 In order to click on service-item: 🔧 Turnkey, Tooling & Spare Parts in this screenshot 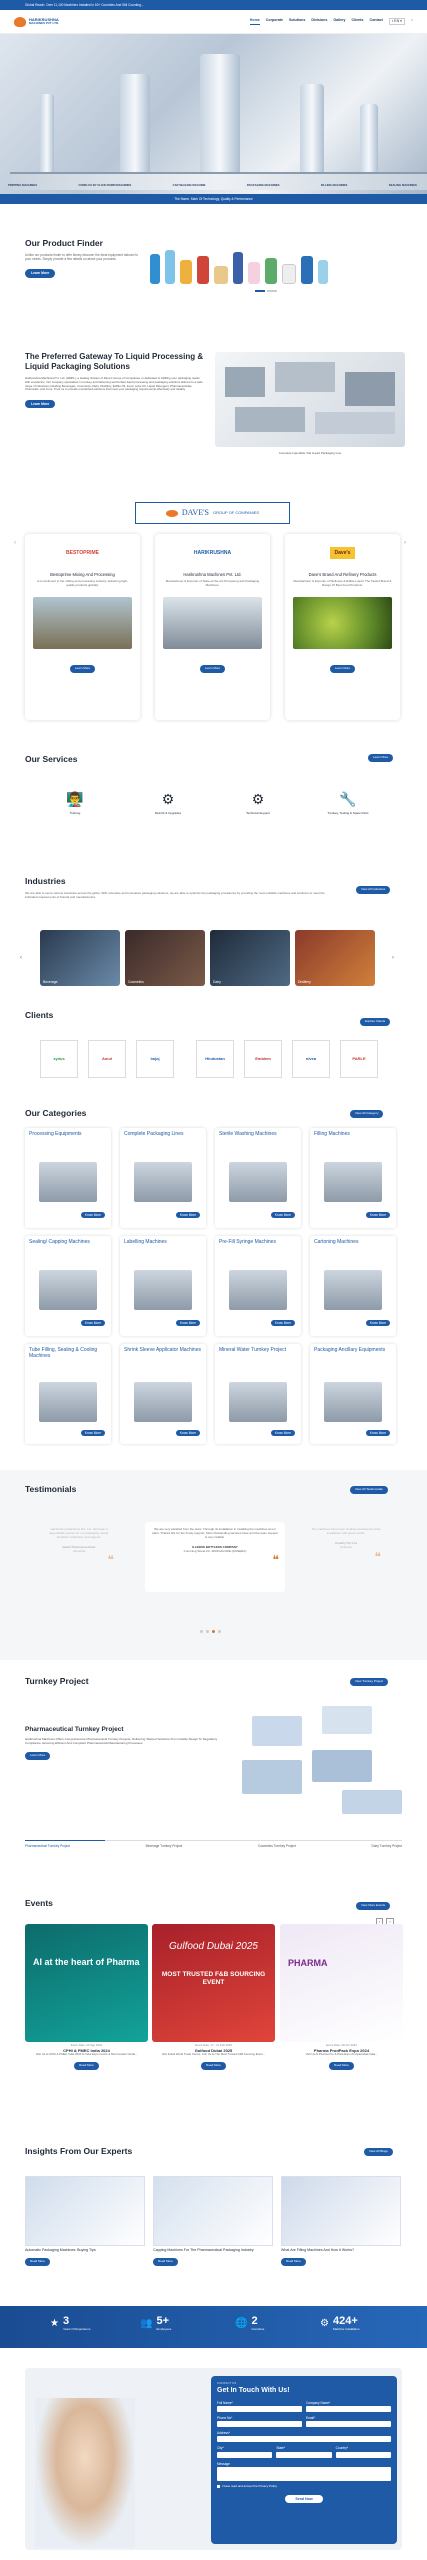, I will do `click(348, 803)`.